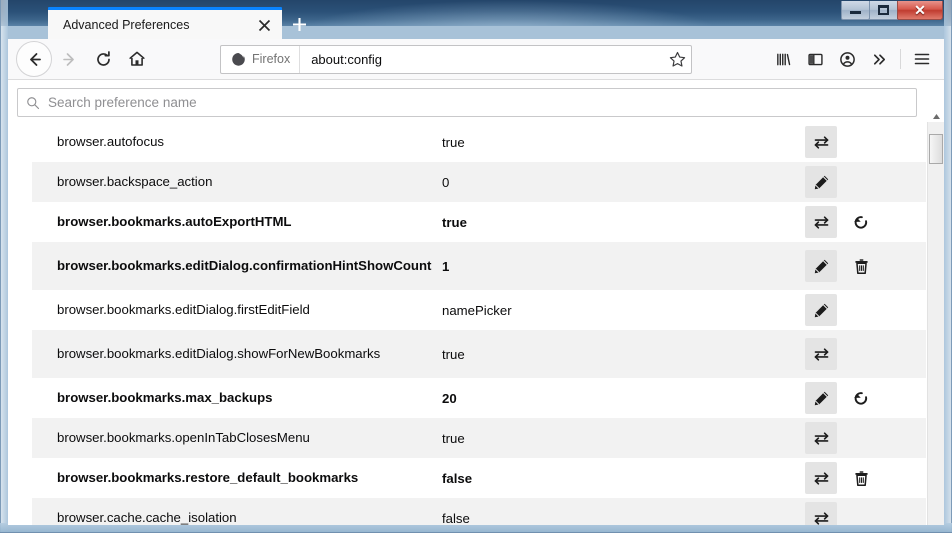 The width and height of the screenshot is (952, 533). What do you see at coordinates (122, 102) in the screenshot?
I see `search-placeholder-text: Search preference name` at bounding box center [122, 102].